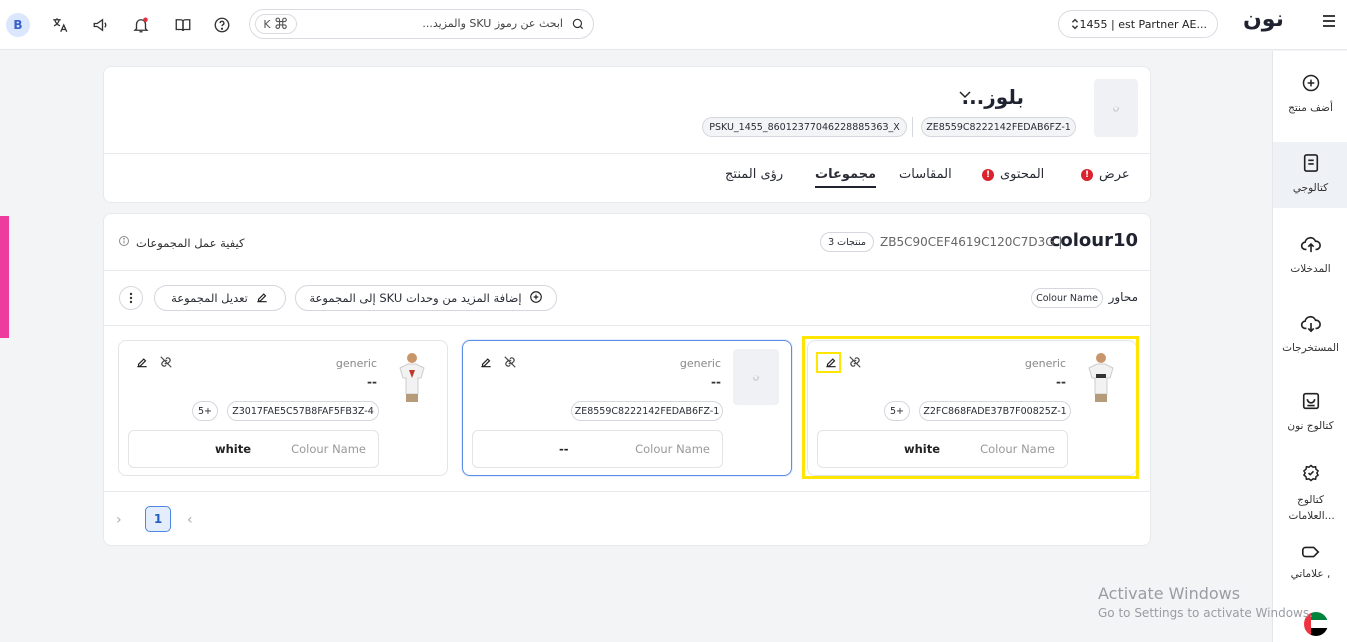 The width and height of the screenshot is (1347, 642). I want to click on watermark-line1: Activate Windows, so click(1169, 593).